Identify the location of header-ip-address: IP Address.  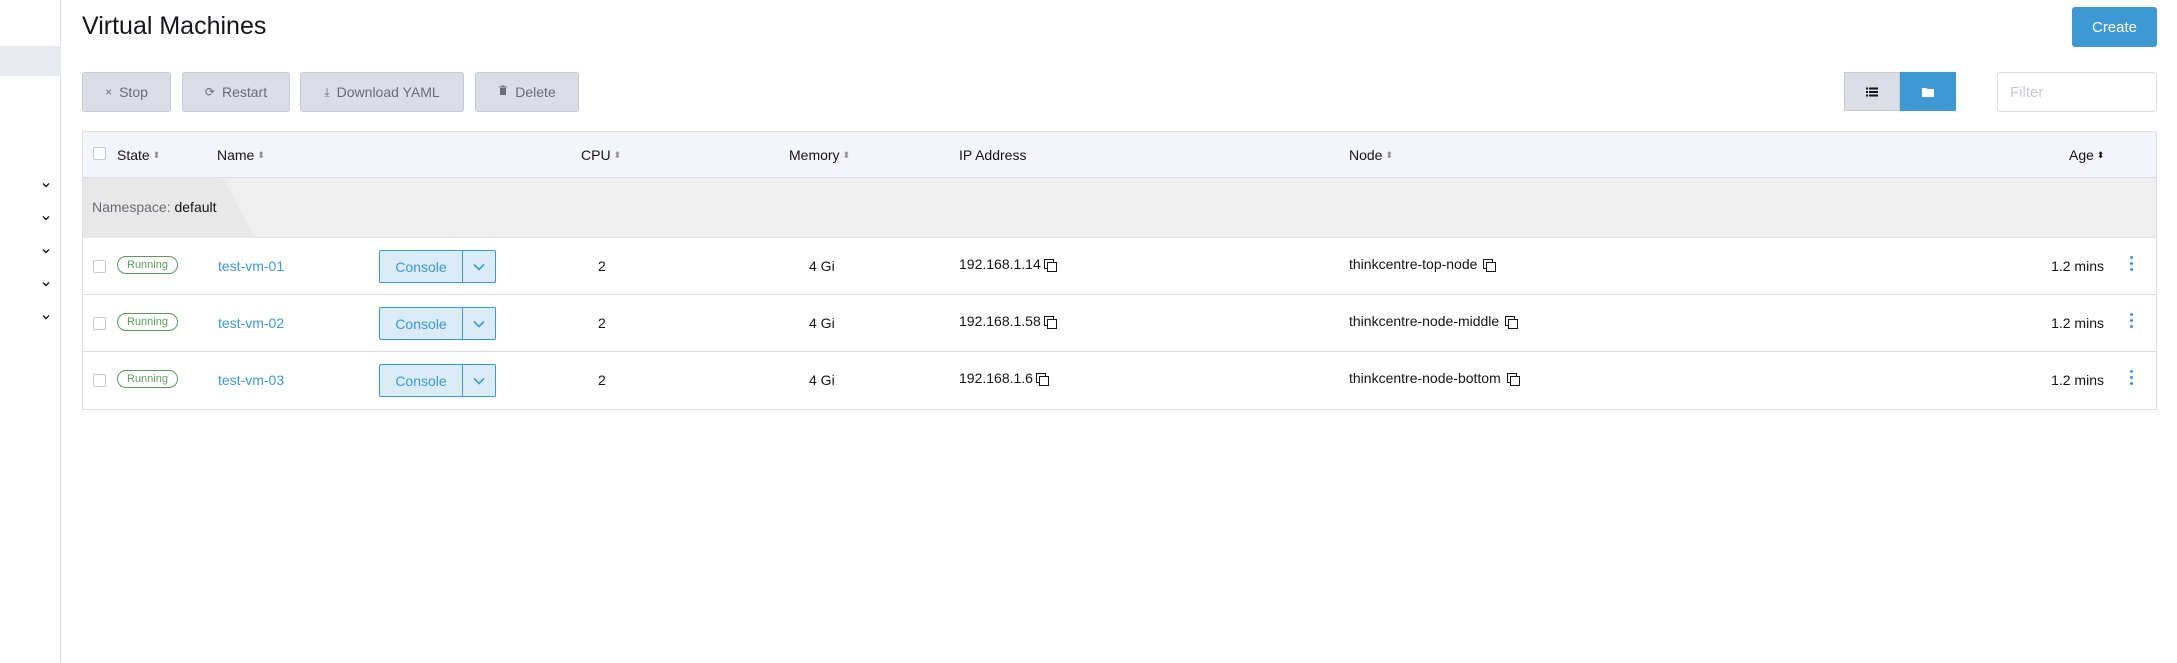
(992, 155).